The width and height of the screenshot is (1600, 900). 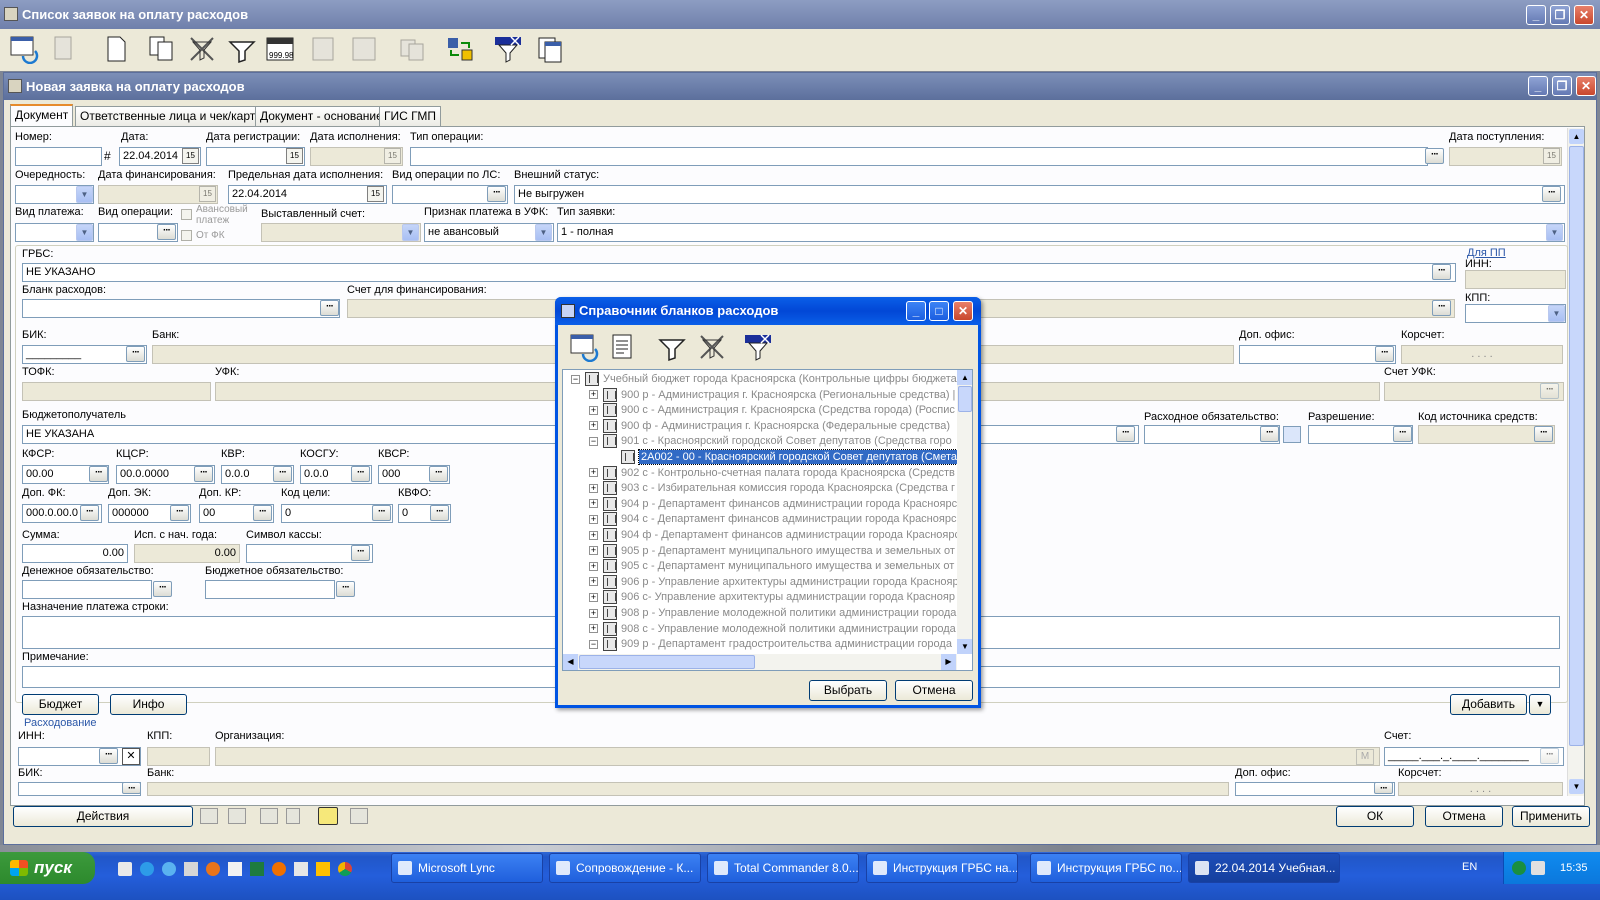 I want to click on print-icon, so click(x=359, y=816).